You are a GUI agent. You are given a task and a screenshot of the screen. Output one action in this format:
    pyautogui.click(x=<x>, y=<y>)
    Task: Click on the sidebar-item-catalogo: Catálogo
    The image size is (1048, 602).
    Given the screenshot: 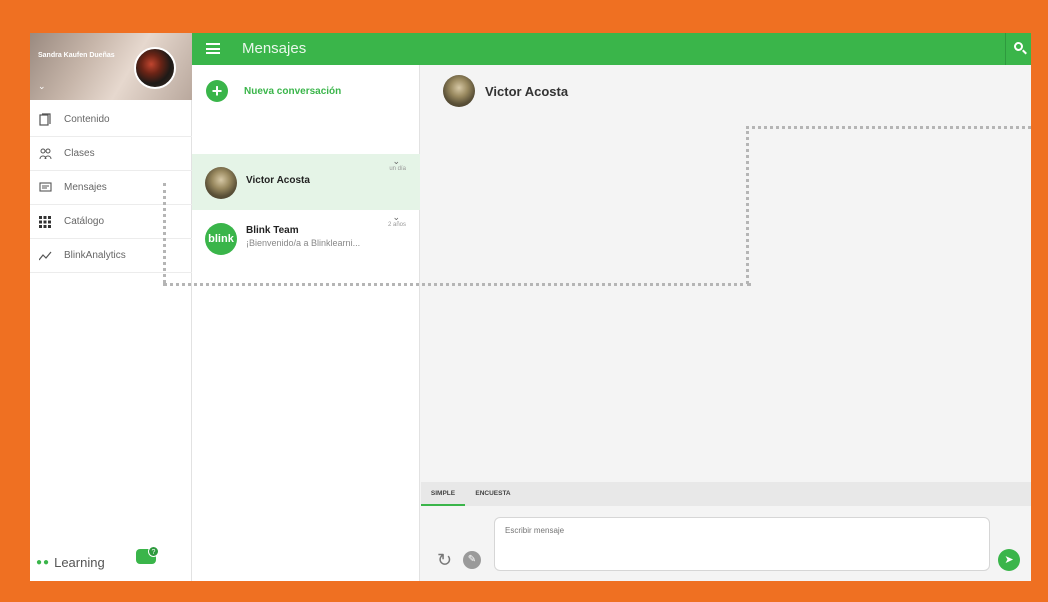 What is the action you would take?
    pyautogui.click(x=111, y=222)
    